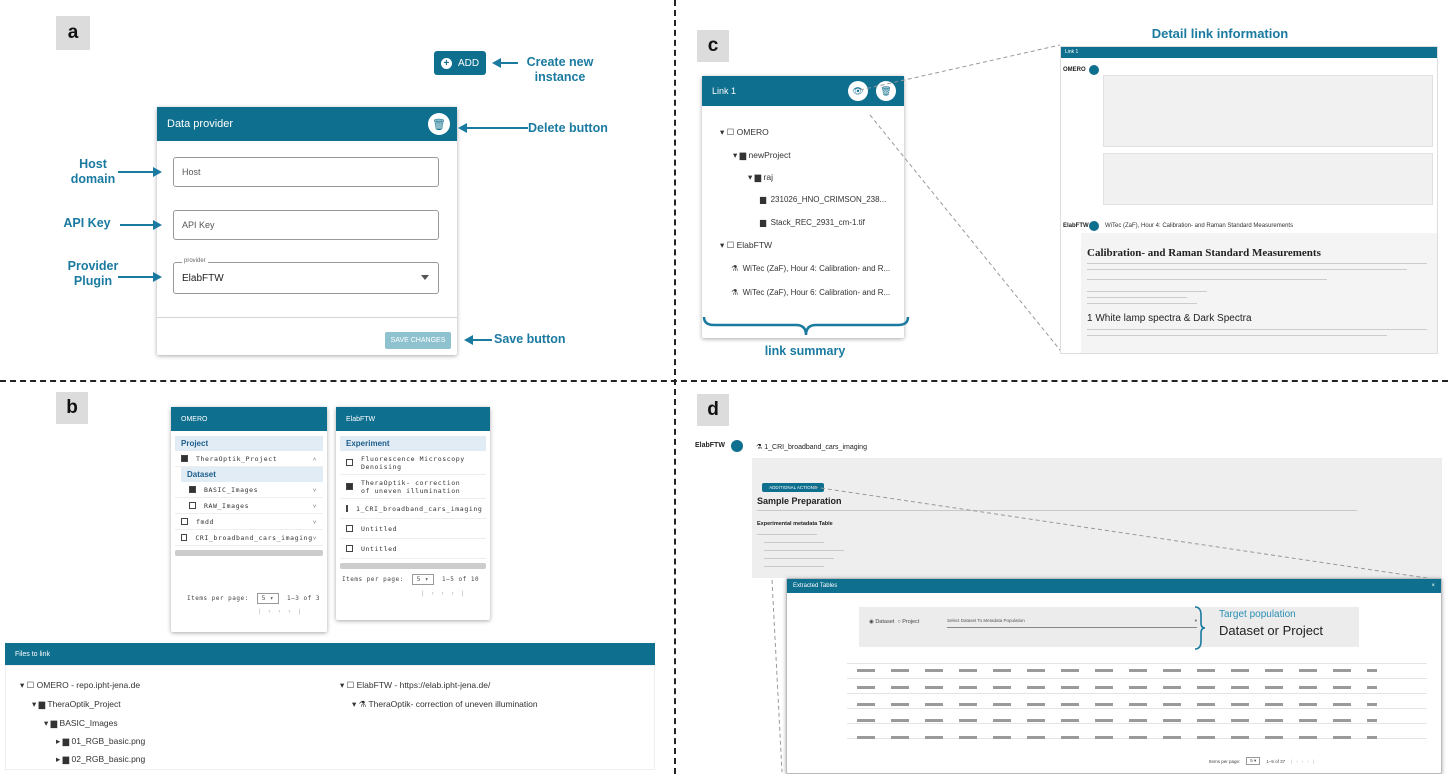 The width and height of the screenshot is (1448, 774). Describe the element at coordinates (415, 685) in the screenshot. I see `file-tree-elab: ▾ ☐ ElabFTW - https://elab.ipht-jena.de/` at that location.